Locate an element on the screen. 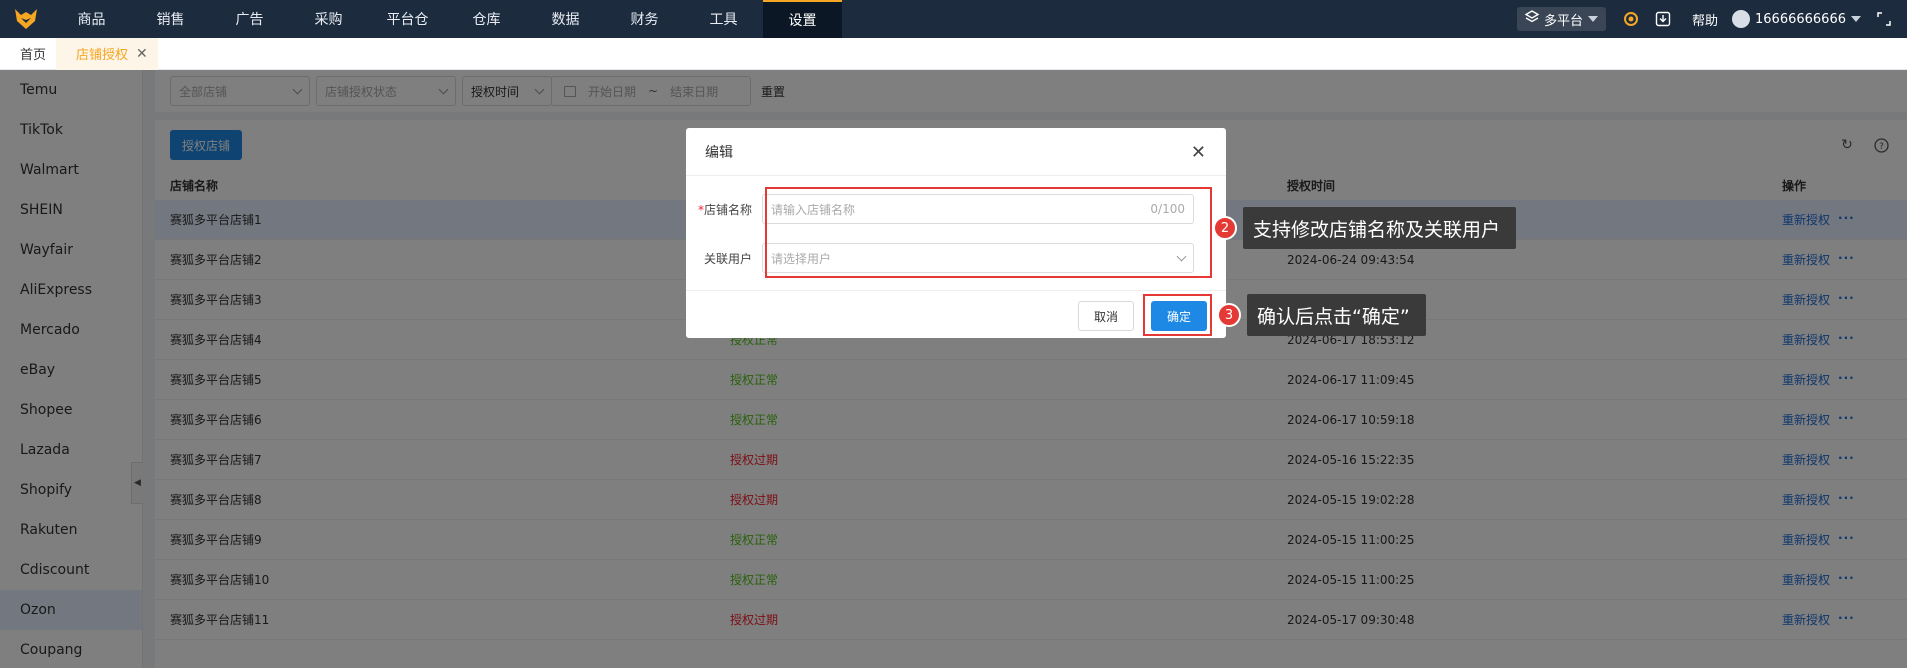 Image resolution: width=1907 pixels, height=668 pixels. shop-name-label: *店铺名称 is located at coordinates (724, 209).